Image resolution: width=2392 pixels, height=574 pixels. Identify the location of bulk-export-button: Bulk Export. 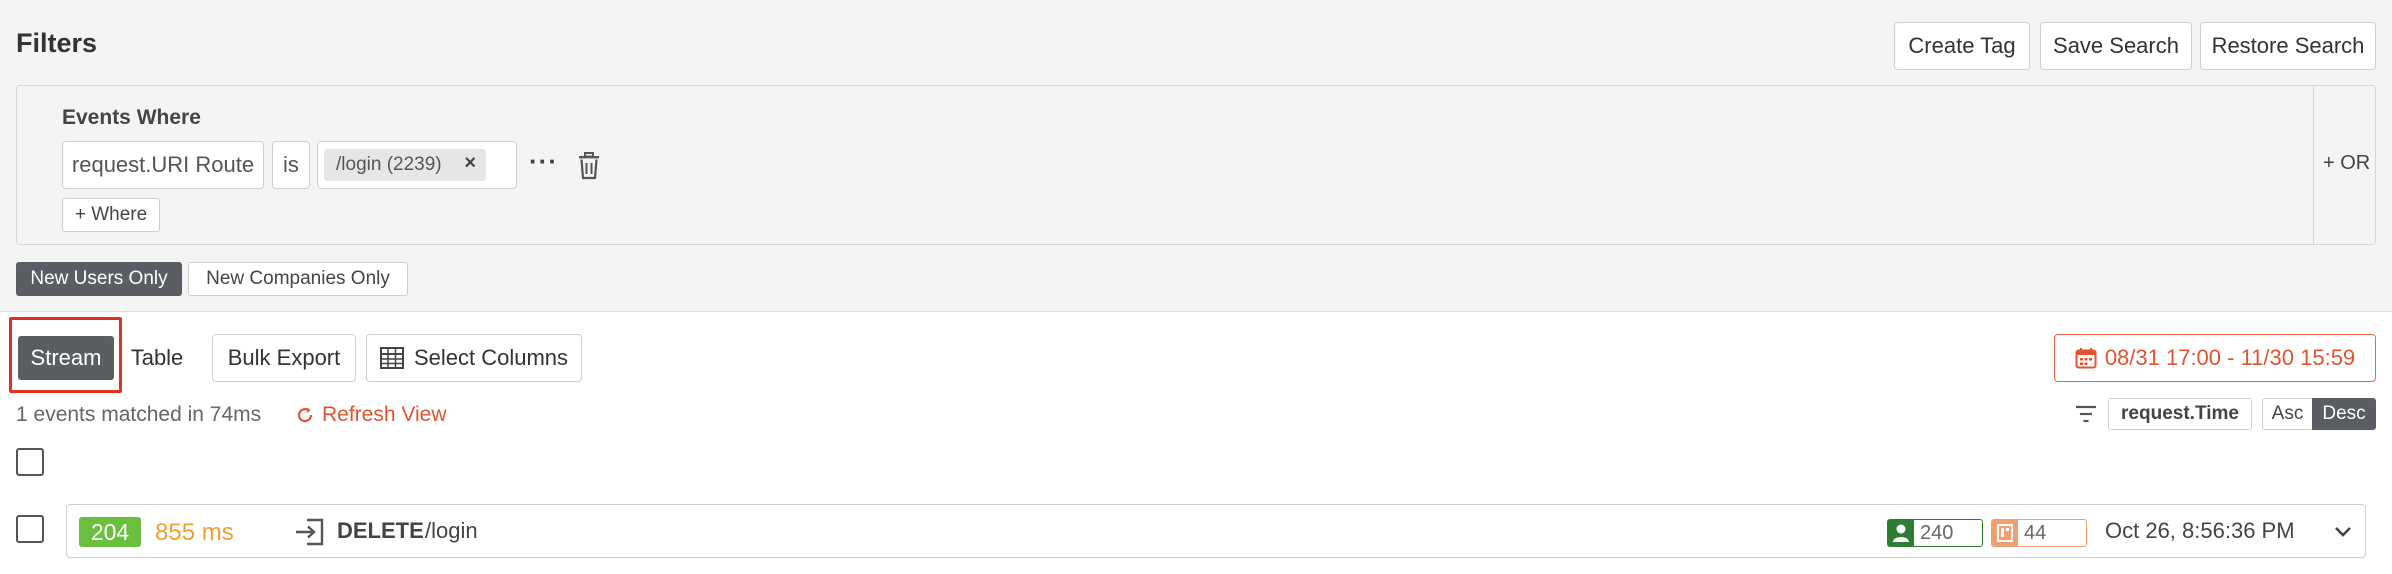
(284, 358).